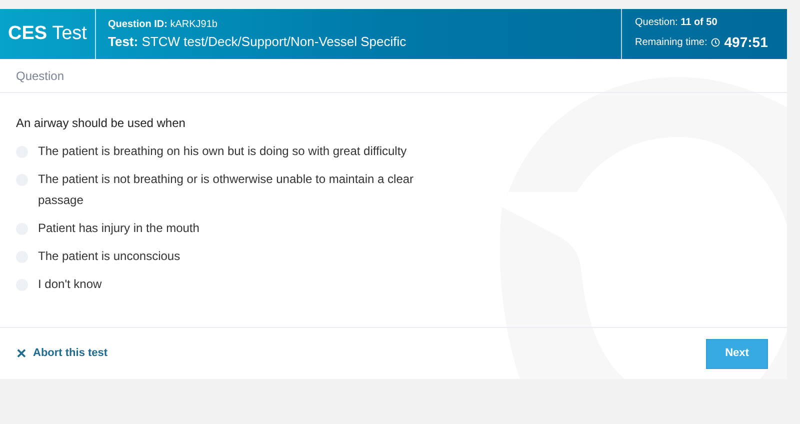 The width and height of the screenshot is (800, 424). I want to click on answer-option: The patient is breathing on his own but is doing so with great difficulty, so click(401, 153).